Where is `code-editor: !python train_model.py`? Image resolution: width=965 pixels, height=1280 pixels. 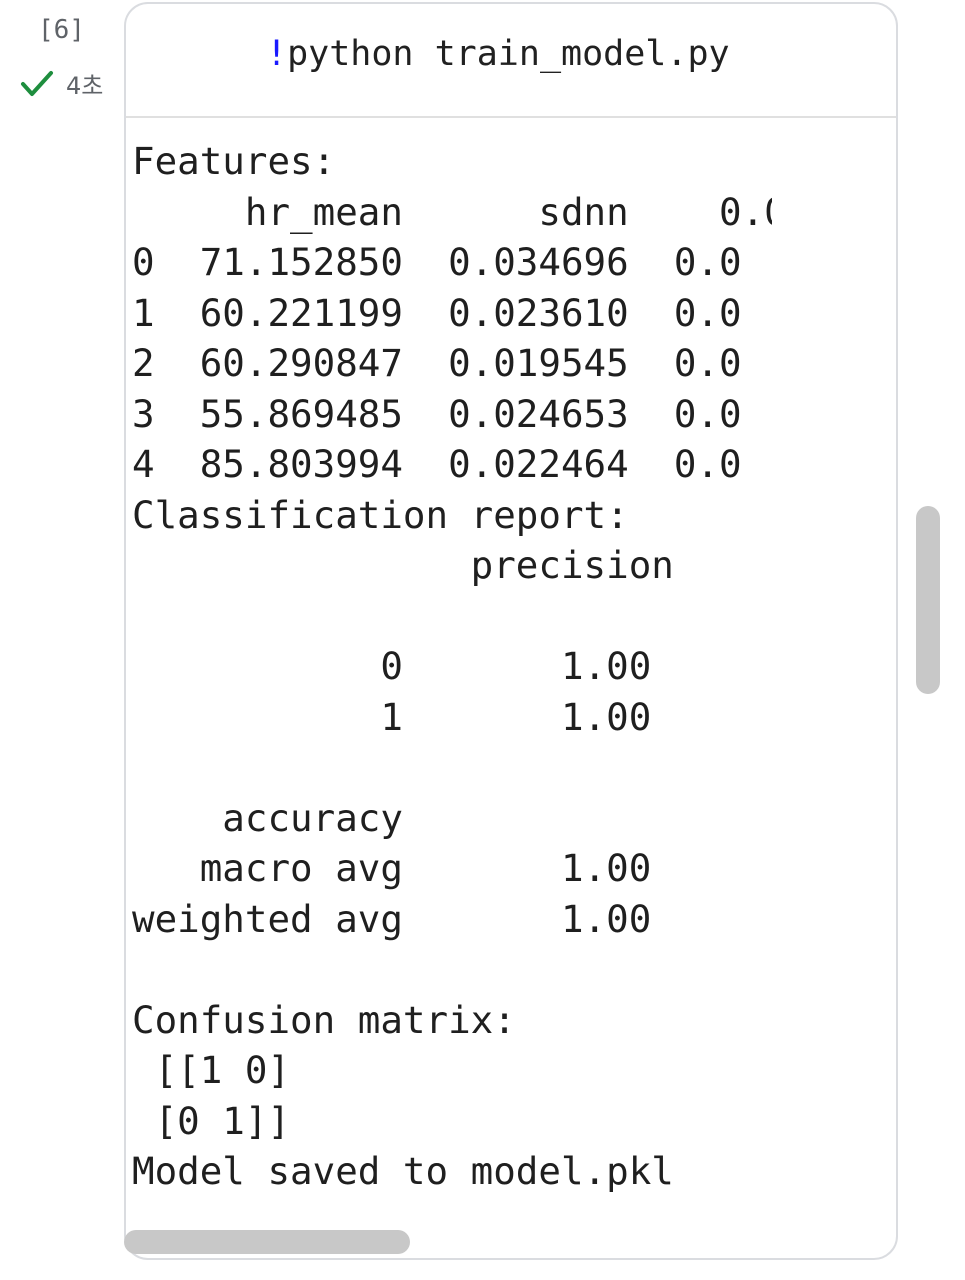 code-editor: !python train_model.py is located at coordinates (511, 61).